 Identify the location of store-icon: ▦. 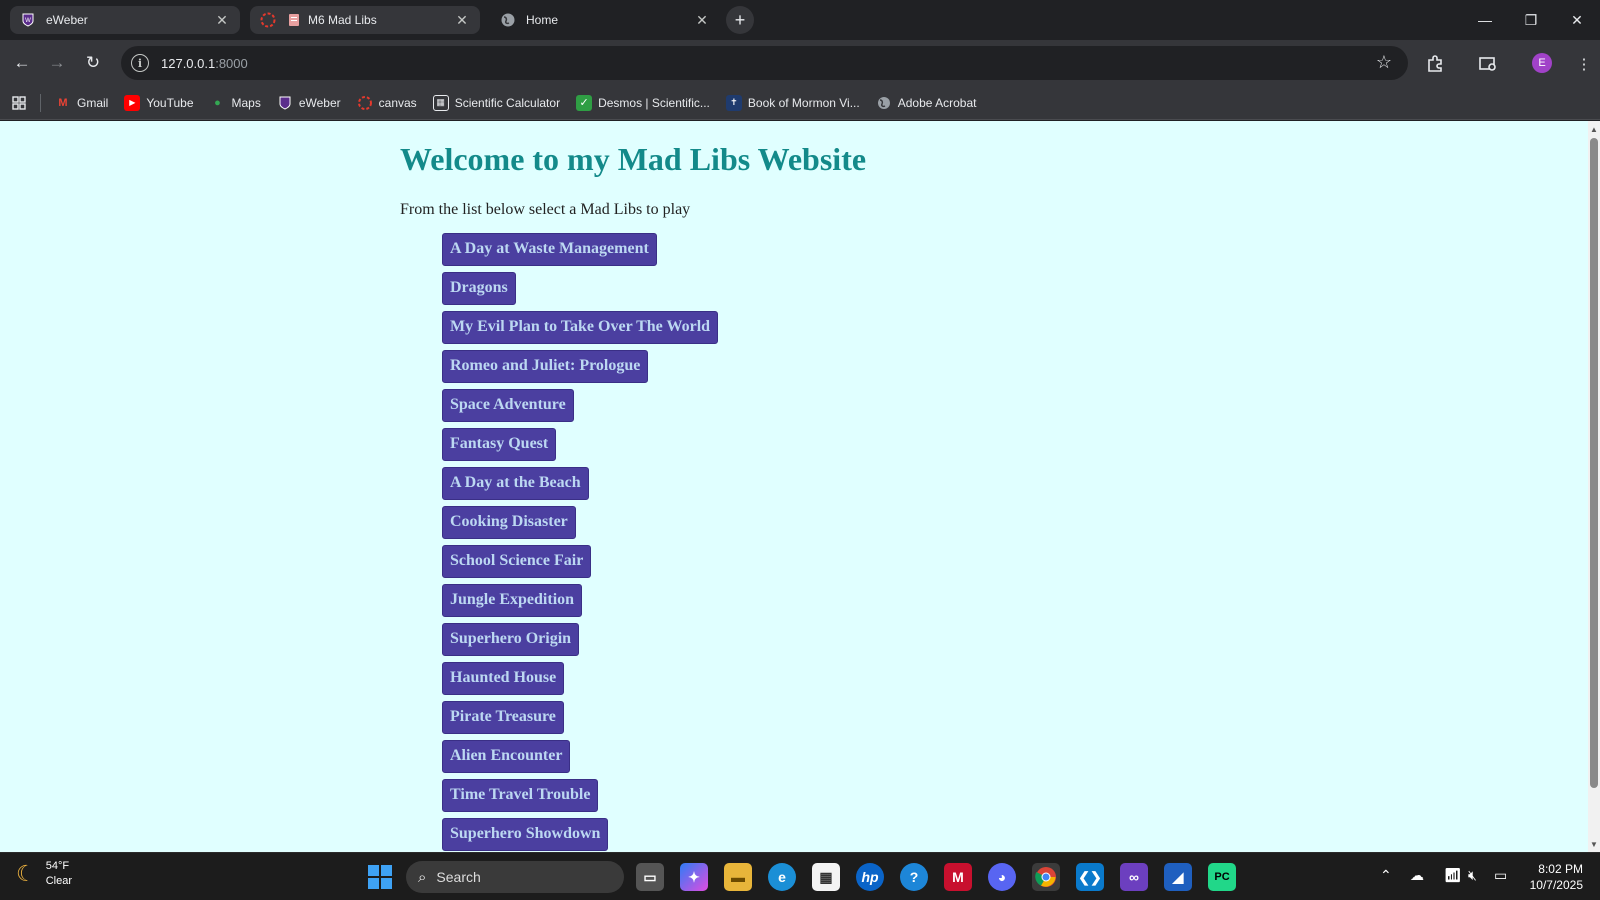
(826, 877).